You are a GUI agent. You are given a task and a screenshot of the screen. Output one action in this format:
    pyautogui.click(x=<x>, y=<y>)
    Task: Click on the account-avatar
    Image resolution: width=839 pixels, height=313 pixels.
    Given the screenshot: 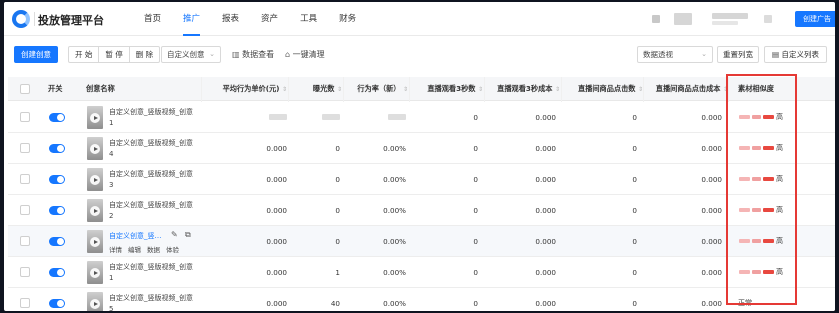 What is the action you would take?
    pyautogui.click(x=683, y=19)
    